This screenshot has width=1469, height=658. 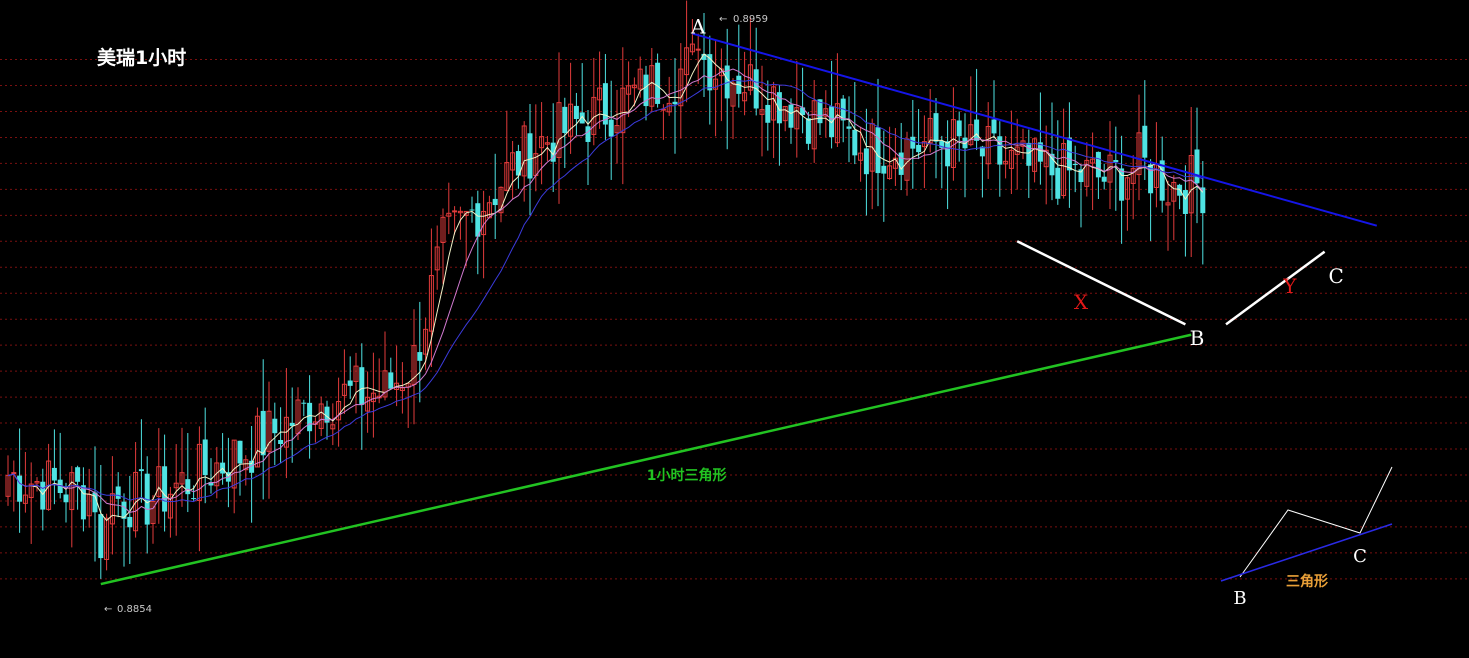 What do you see at coordinates (1360, 556) in the screenshot?
I see `inset-label-c: C` at bounding box center [1360, 556].